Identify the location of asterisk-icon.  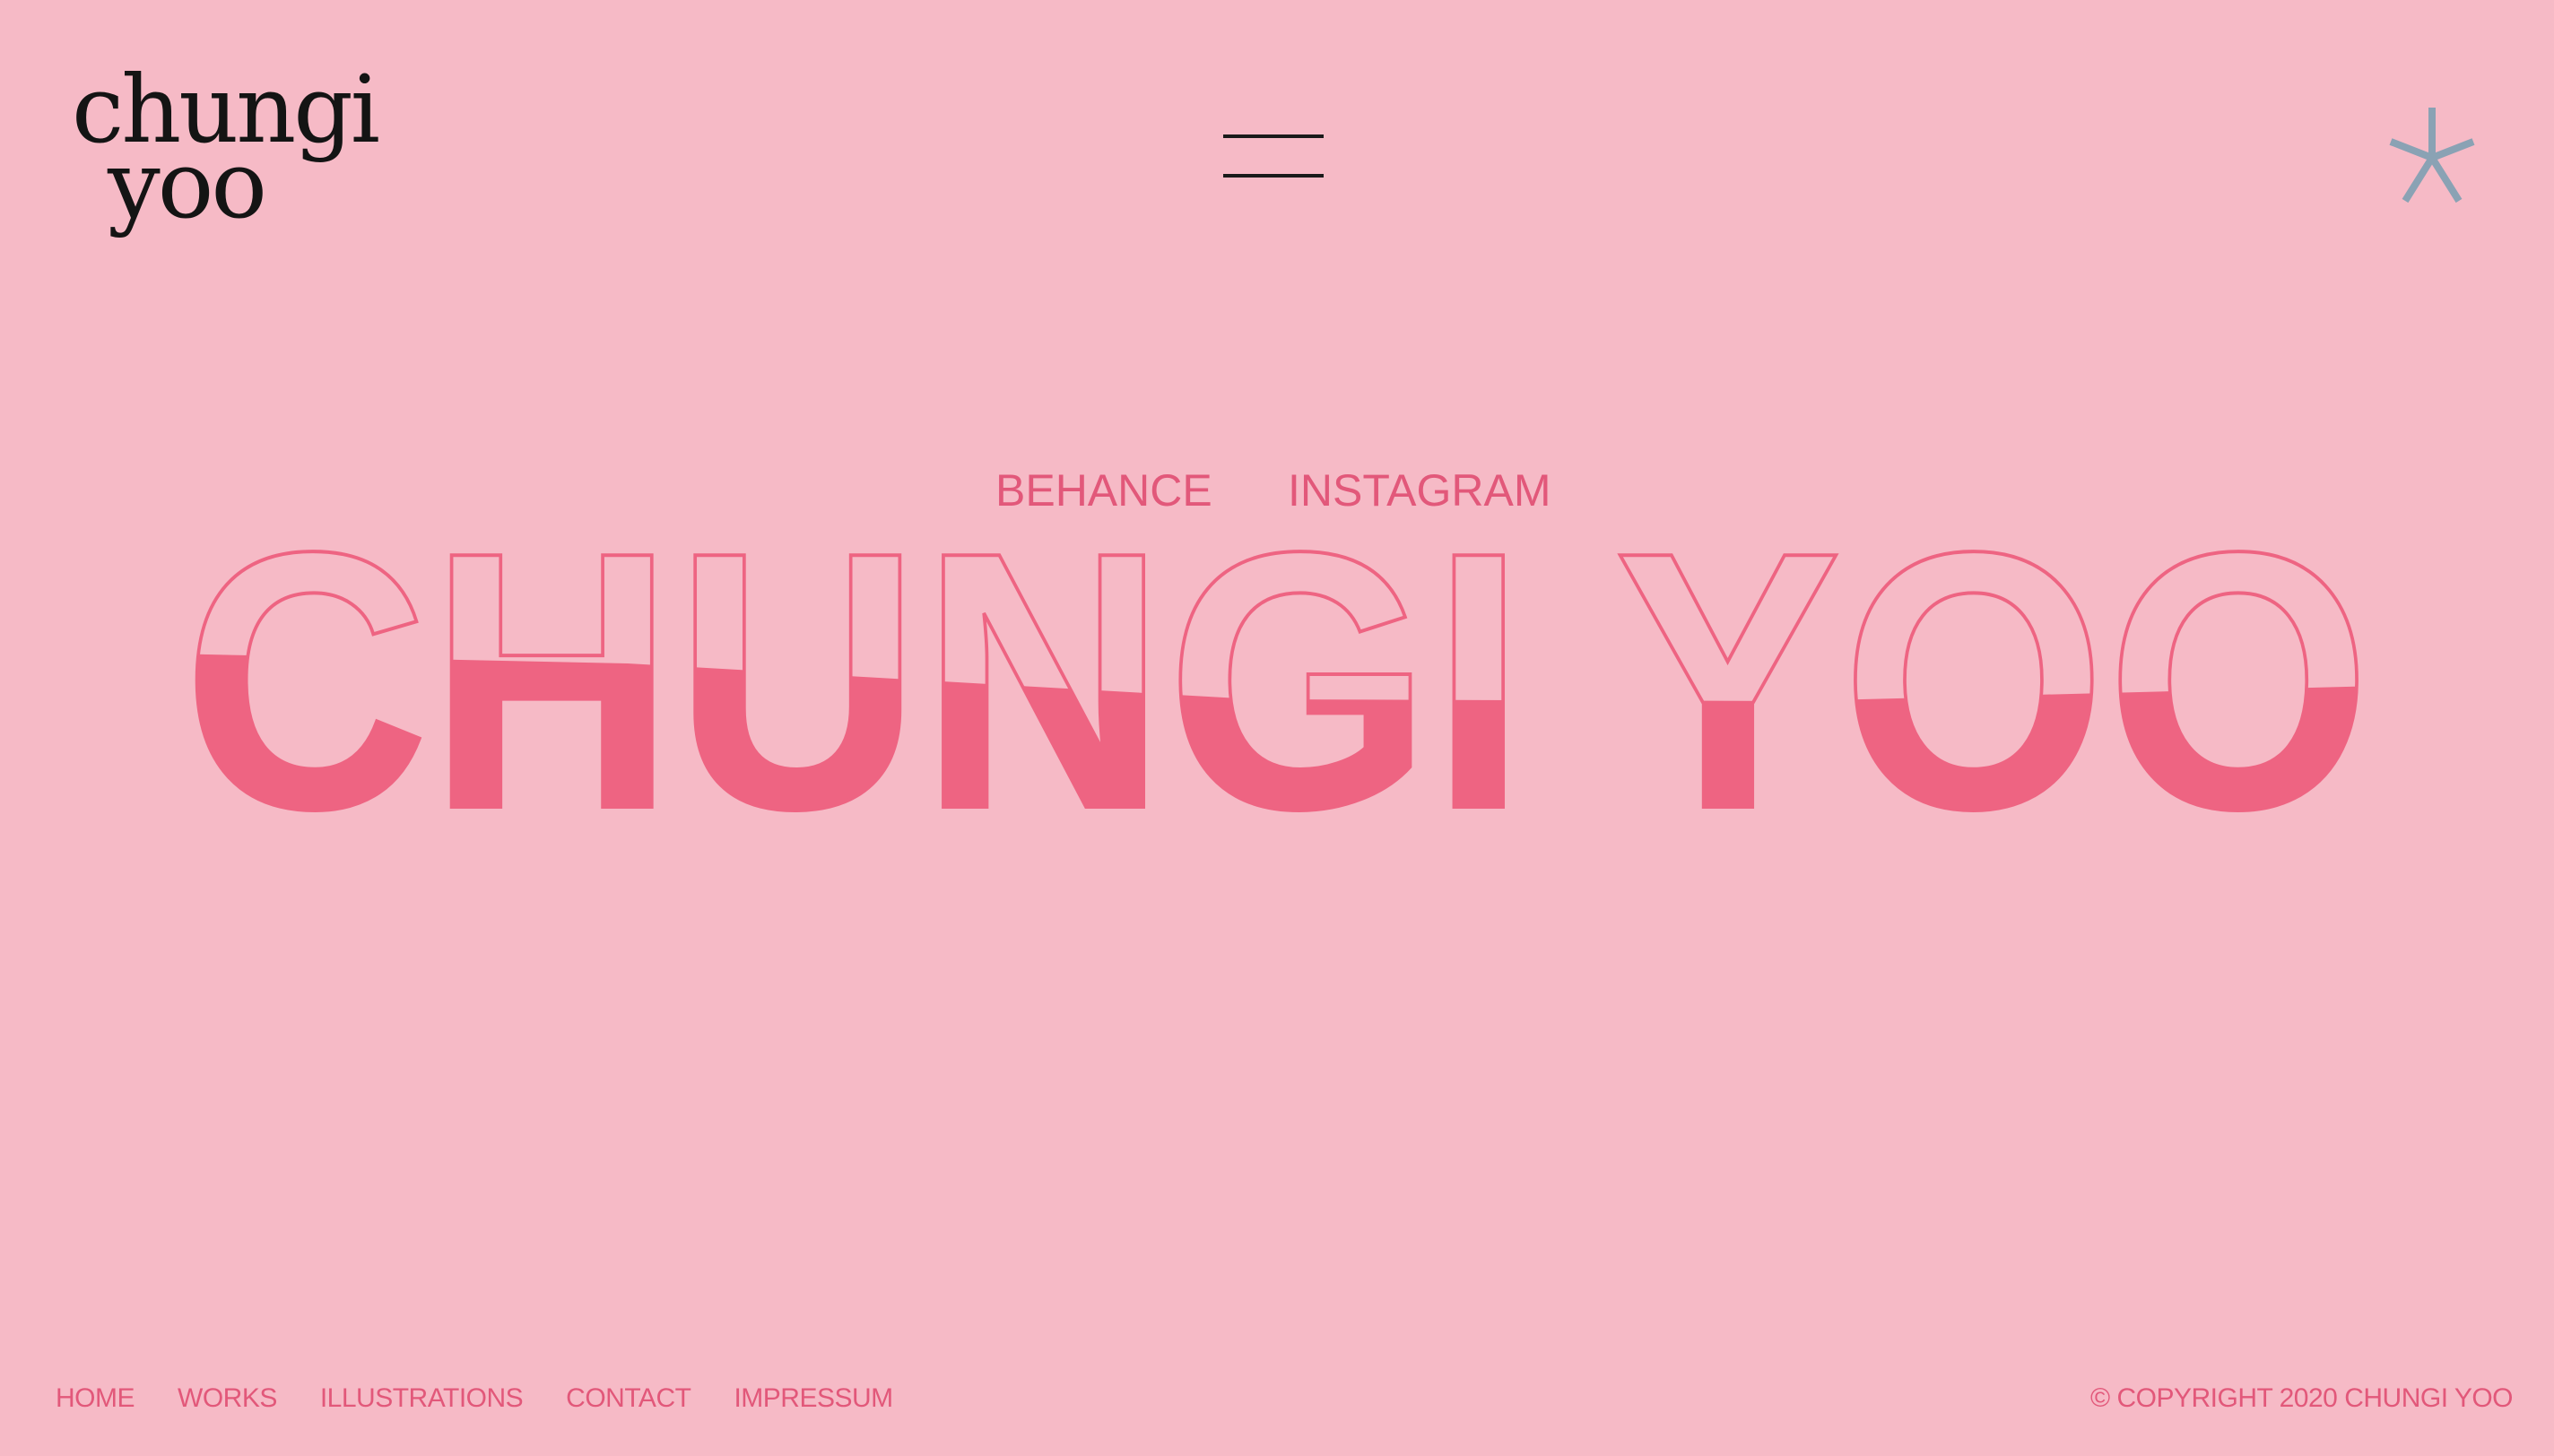
(2432, 157).